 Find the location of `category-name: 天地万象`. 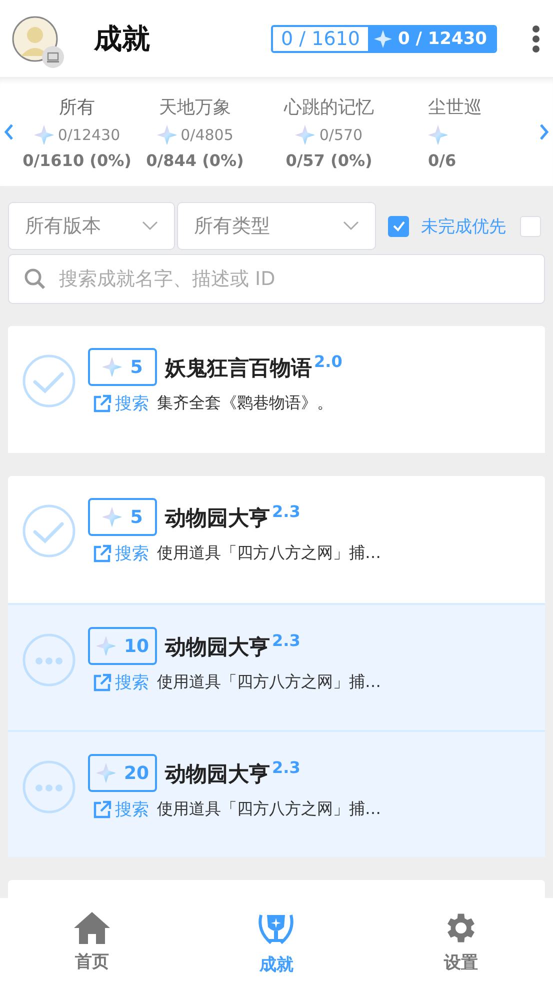

category-name: 天地万象 is located at coordinates (195, 107).